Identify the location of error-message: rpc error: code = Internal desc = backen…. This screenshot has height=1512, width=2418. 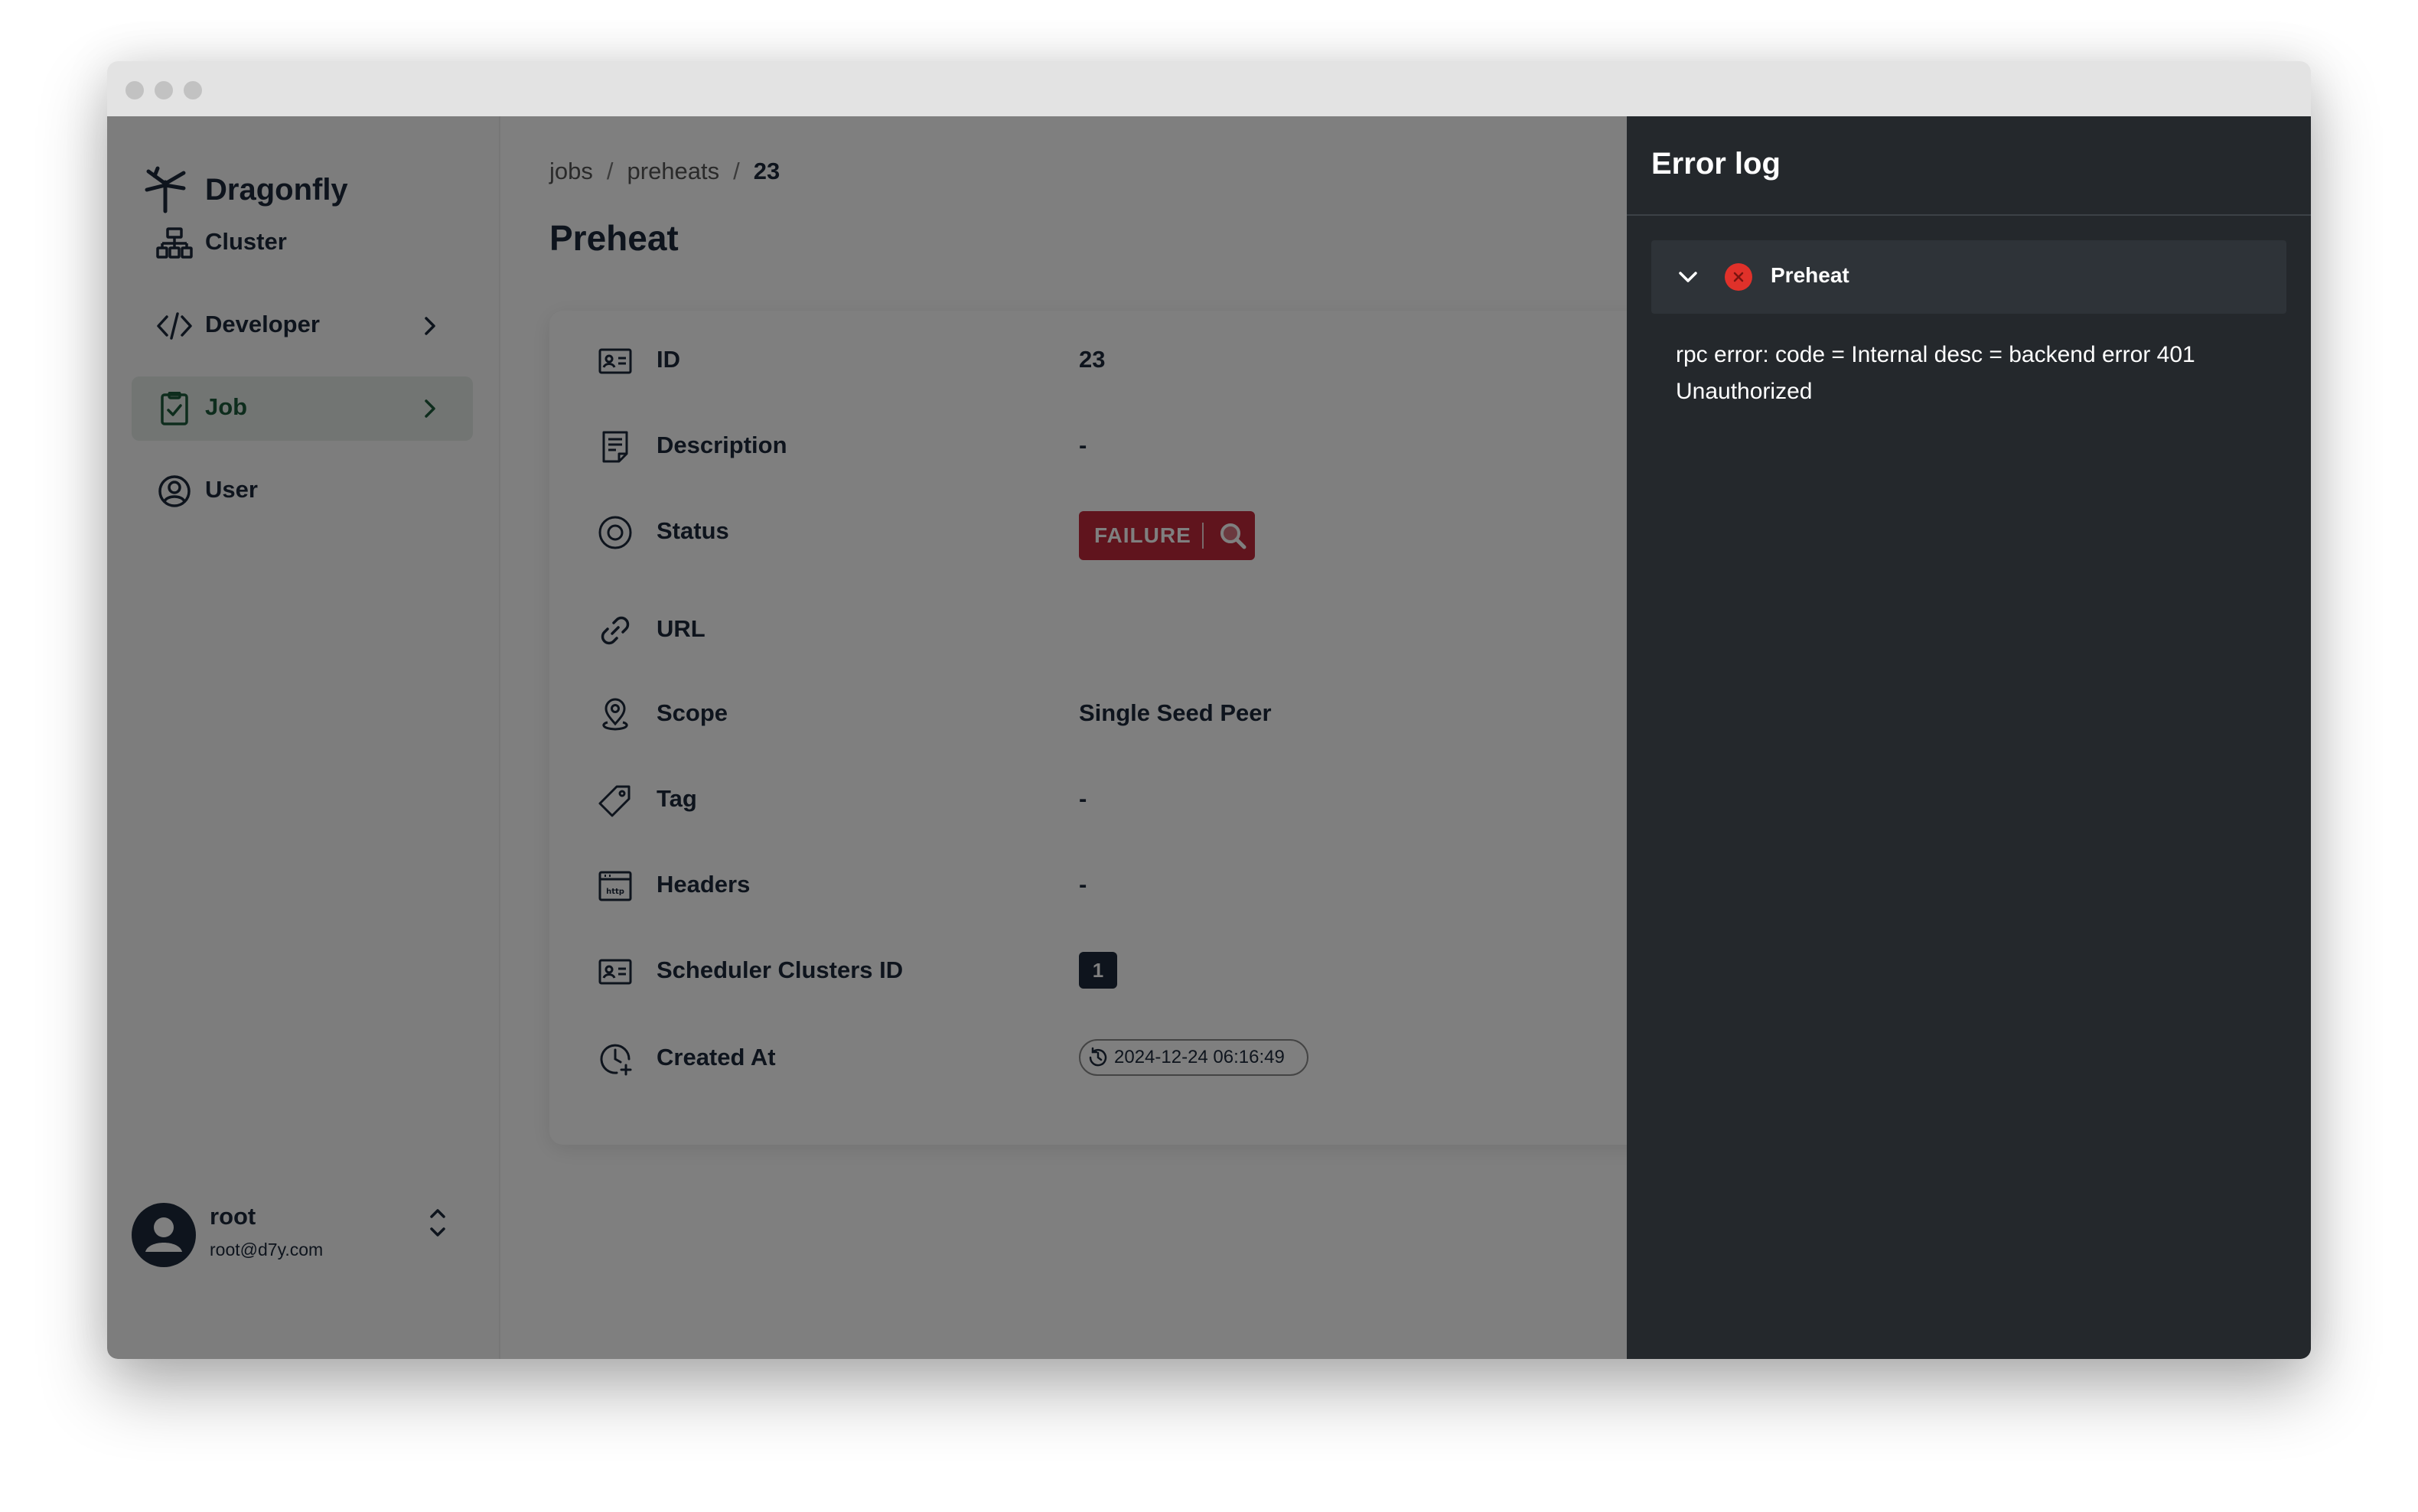
(1935, 373).